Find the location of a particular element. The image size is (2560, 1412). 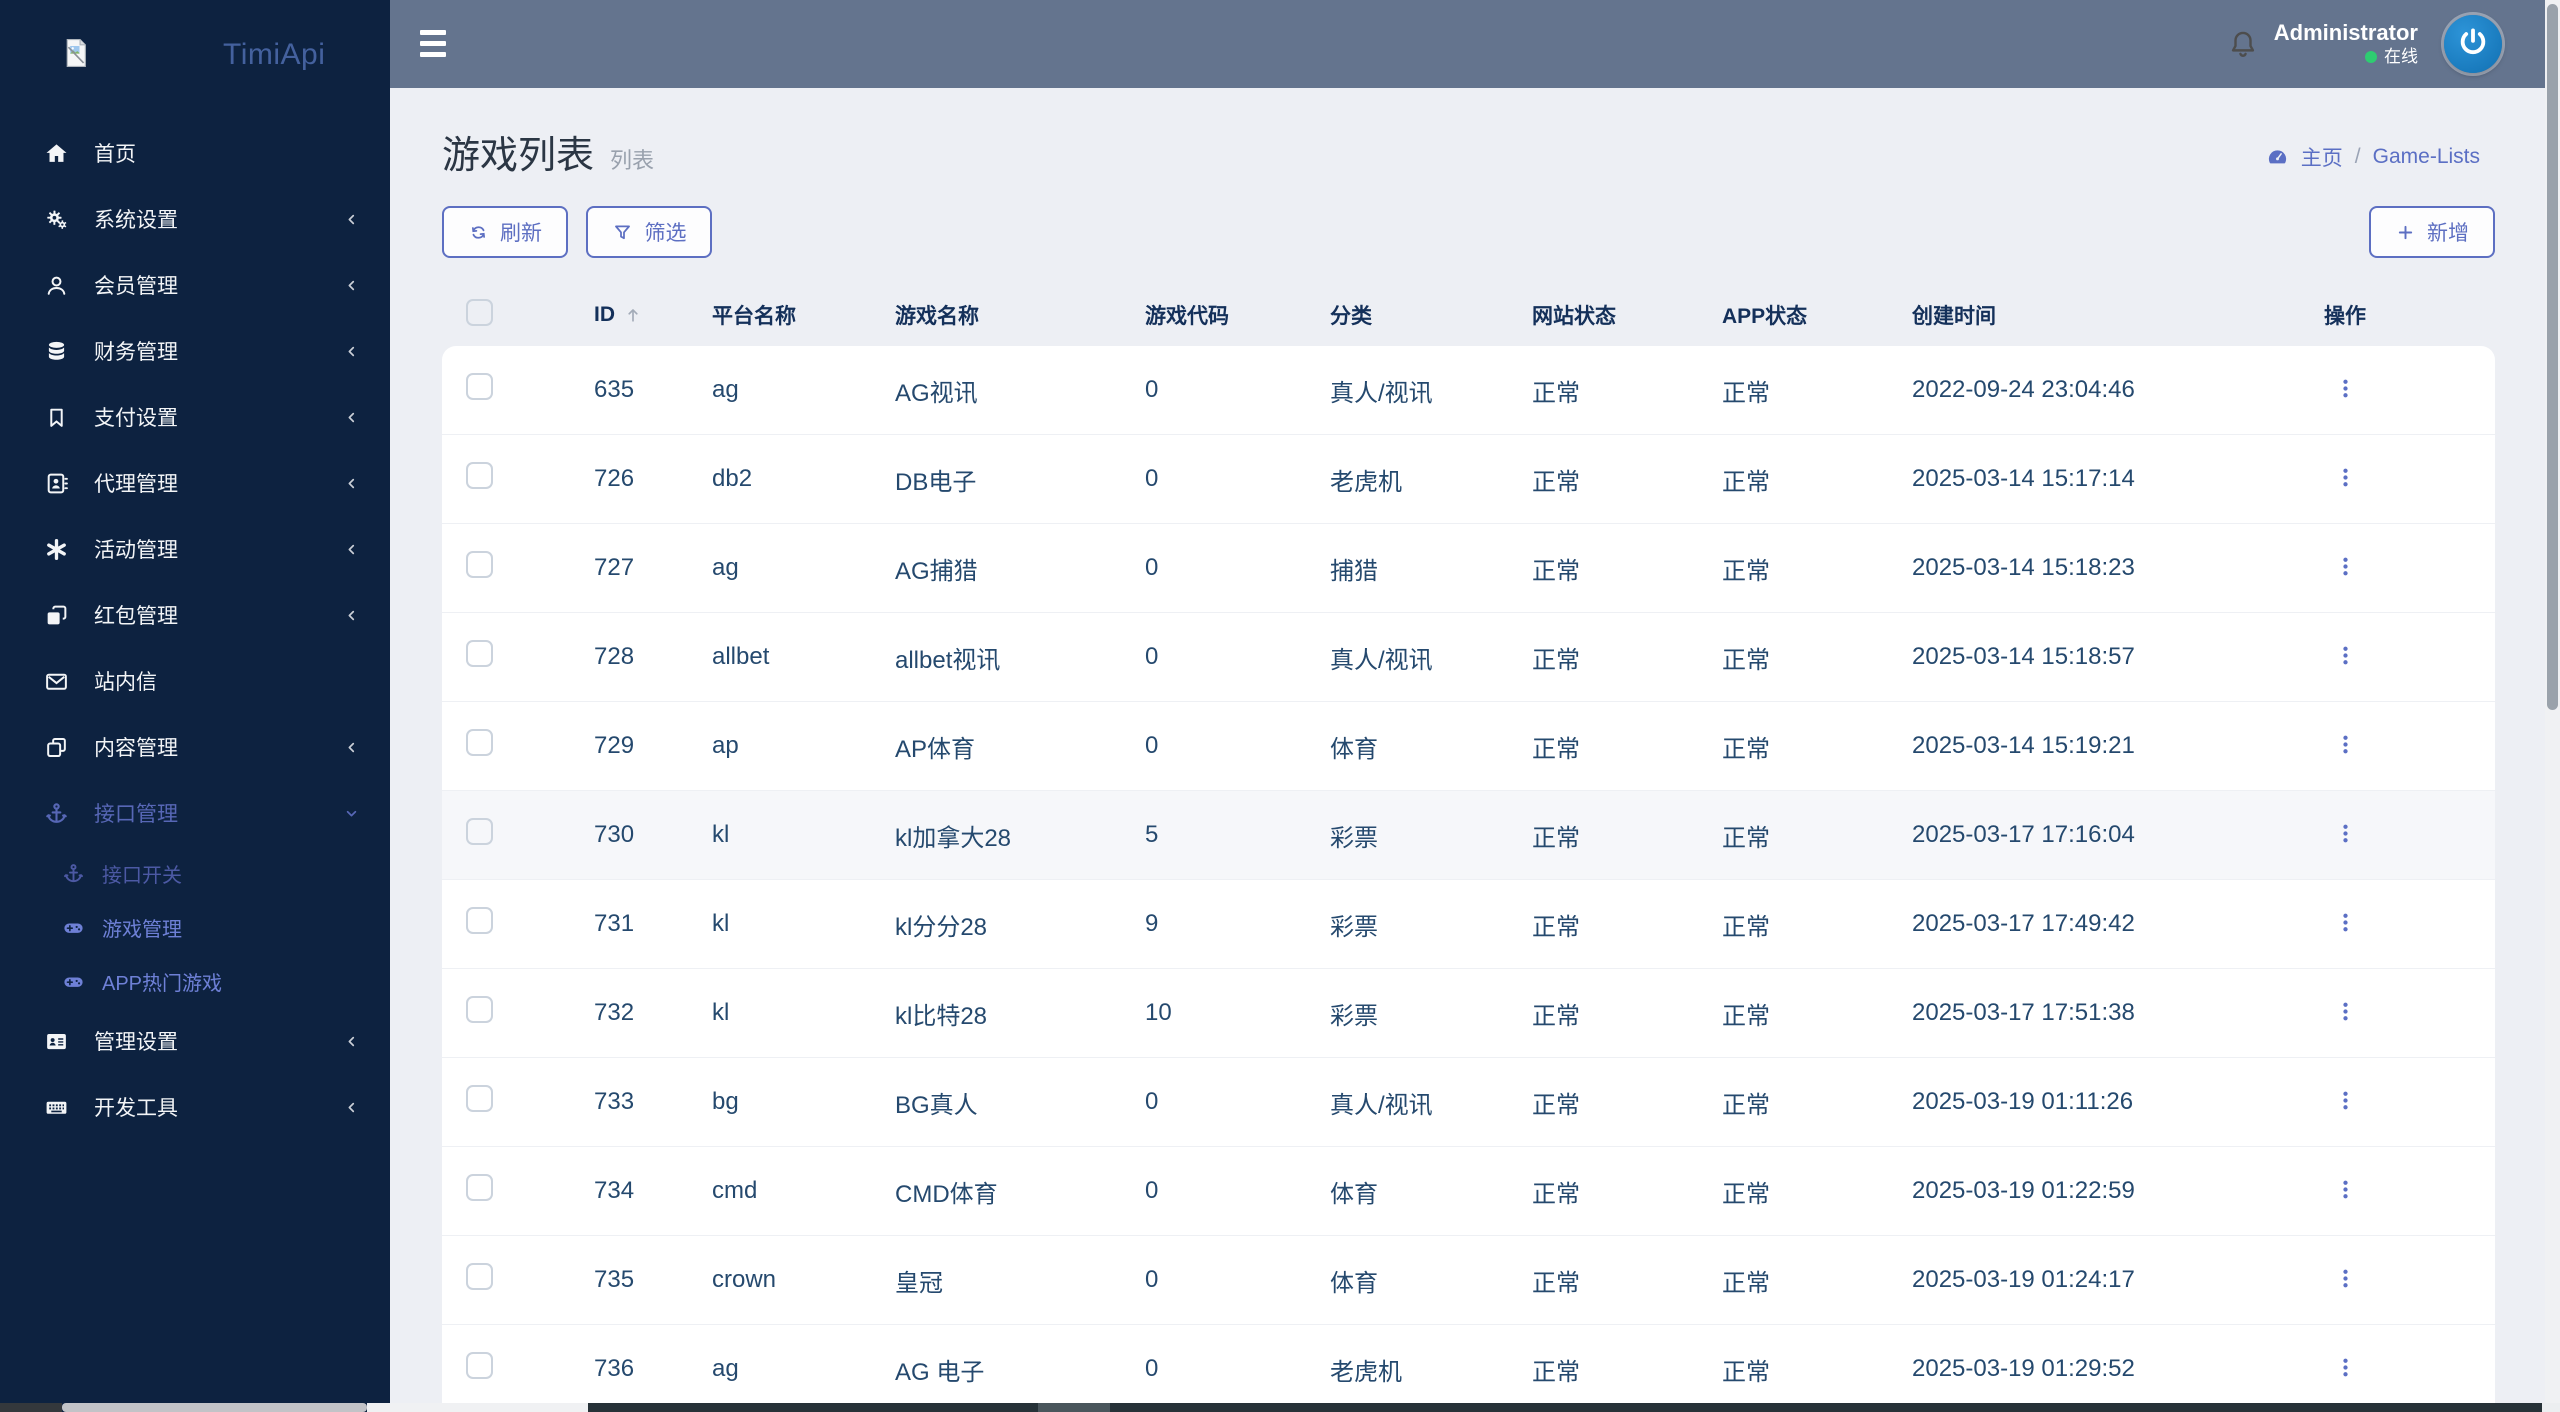

cell-game-name: AG 电子 is located at coordinates (940, 1372).